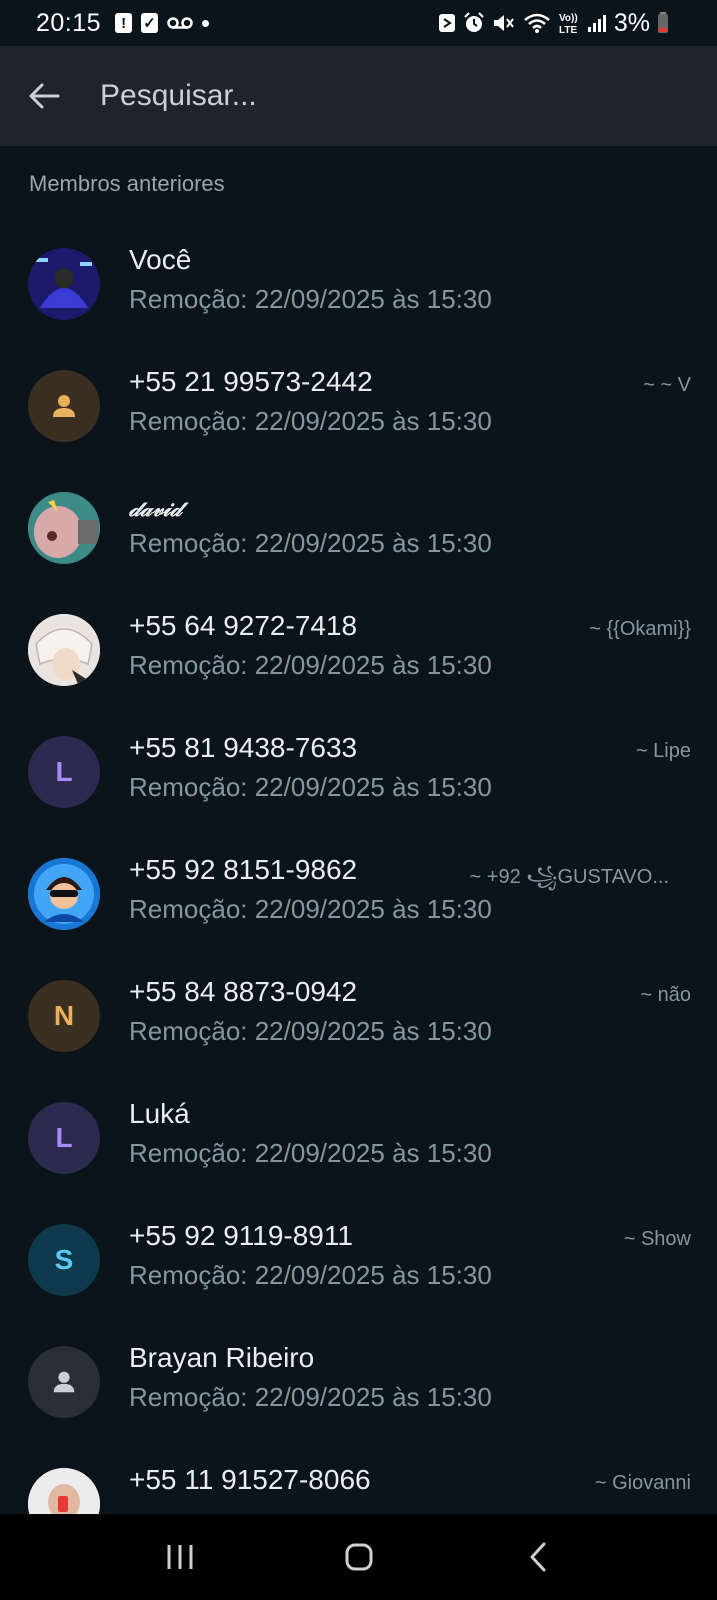 This screenshot has width=717, height=1600. Describe the element at coordinates (150, 23) in the screenshot. I see `checkbox-icon: ✓` at that location.